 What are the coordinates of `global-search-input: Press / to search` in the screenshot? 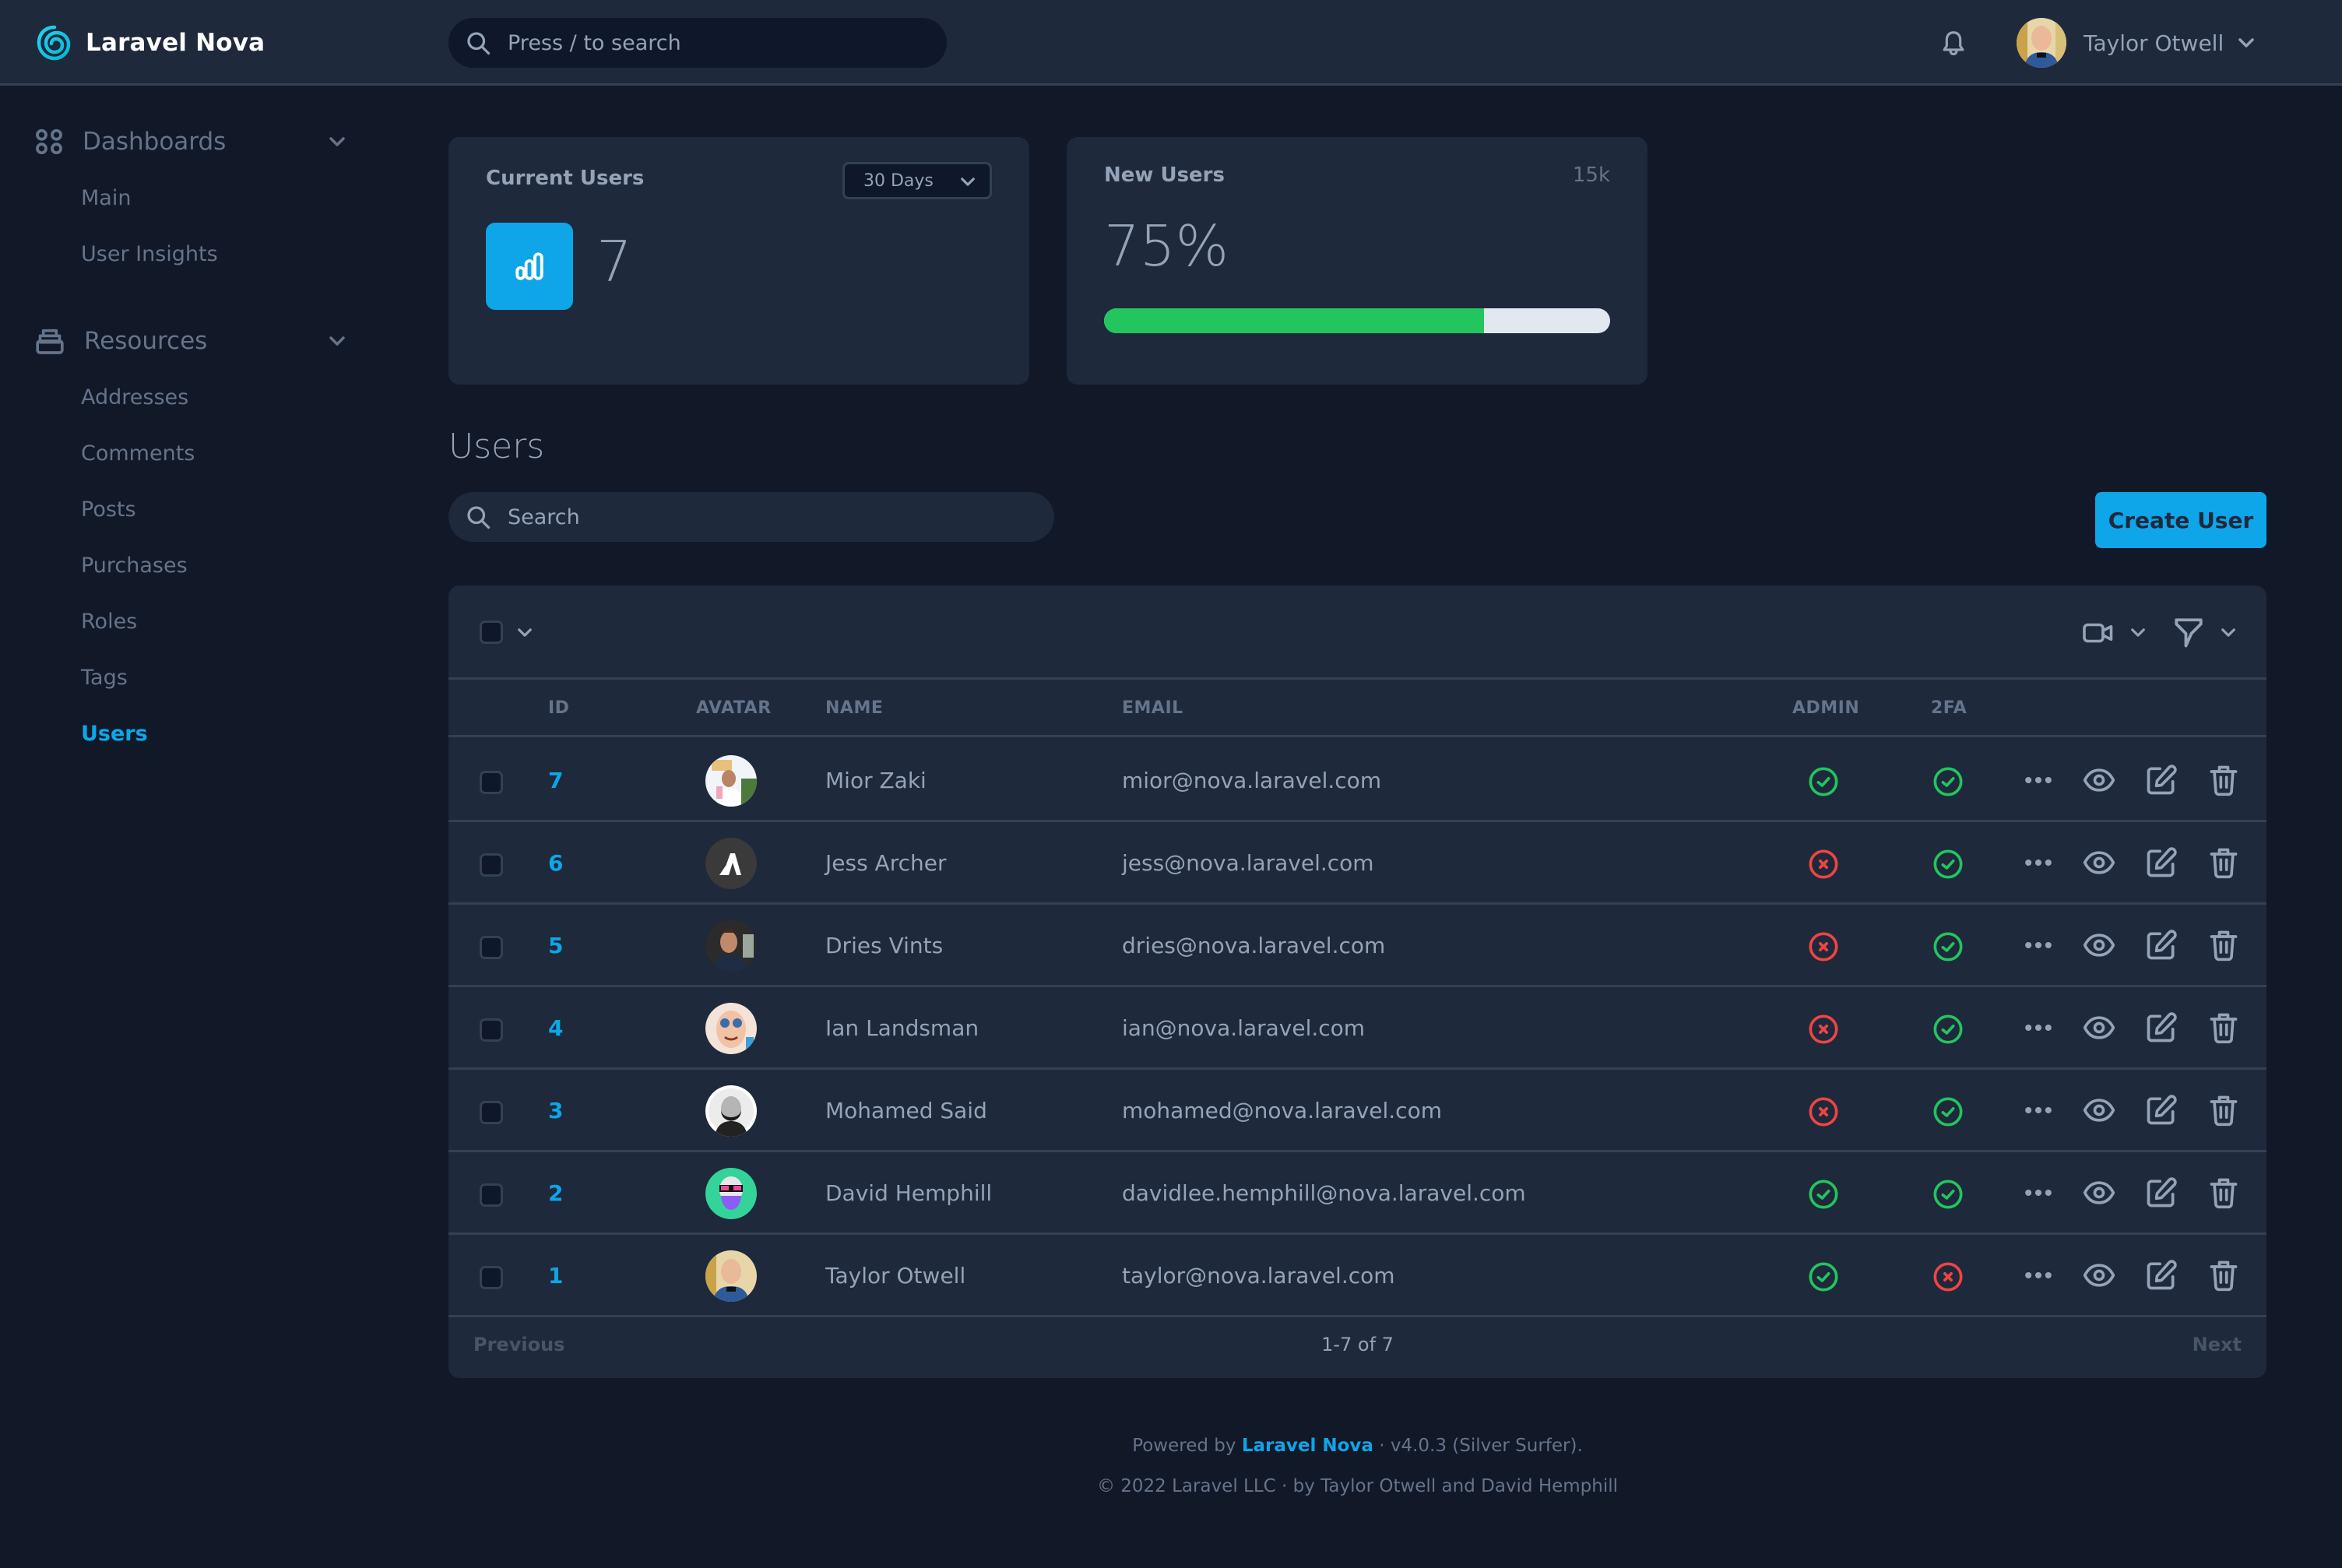 It's located at (698, 43).